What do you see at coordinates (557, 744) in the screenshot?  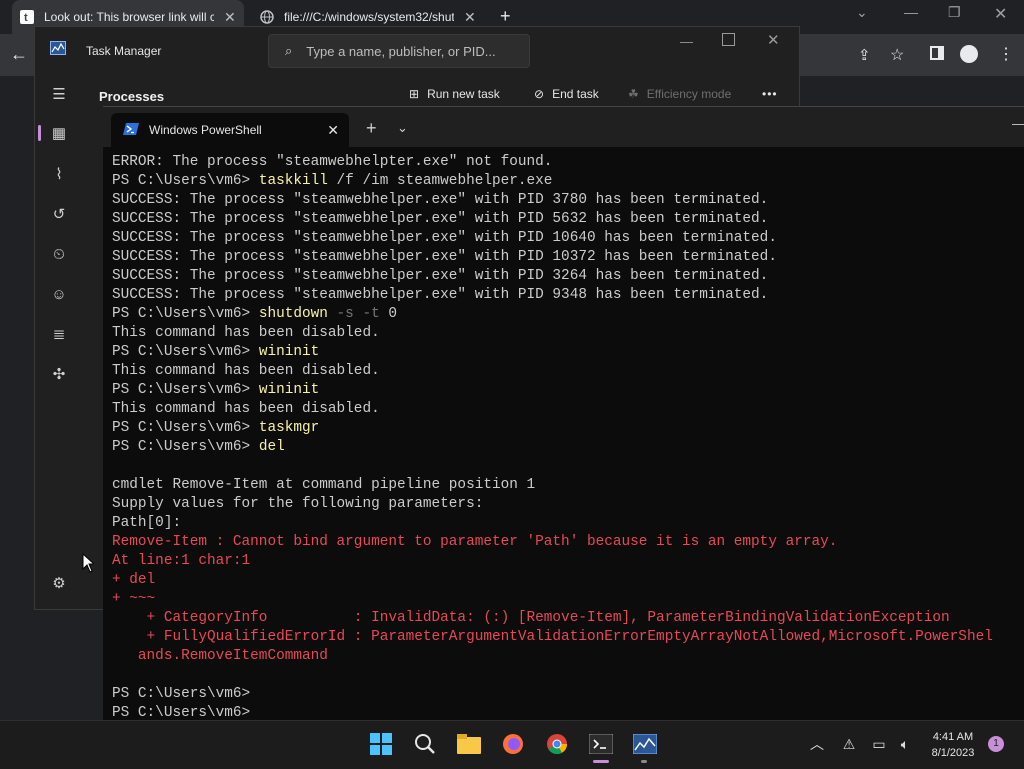 I see `chrome-icon` at bounding box center [557, 744].